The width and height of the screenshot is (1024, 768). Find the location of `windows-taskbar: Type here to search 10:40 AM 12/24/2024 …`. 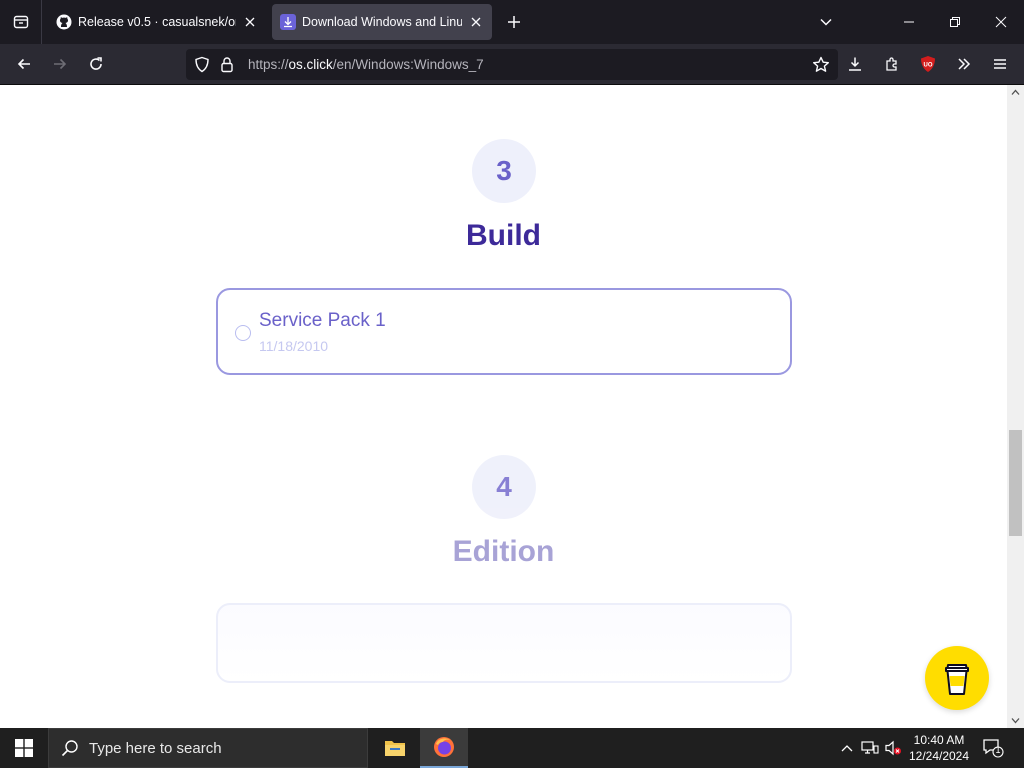

windows-taskbar: Type here to search 10:40 AM 12/24/2024 … is located at coordinates (512, 748).